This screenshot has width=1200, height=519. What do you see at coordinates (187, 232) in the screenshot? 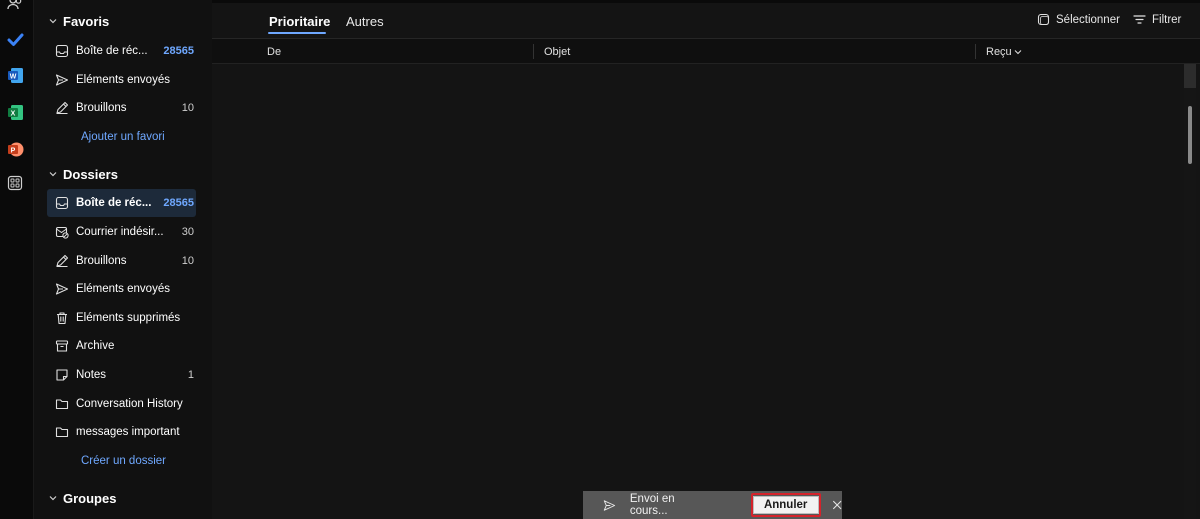
I see `item-count: 30` at bounding box center [187, 232].